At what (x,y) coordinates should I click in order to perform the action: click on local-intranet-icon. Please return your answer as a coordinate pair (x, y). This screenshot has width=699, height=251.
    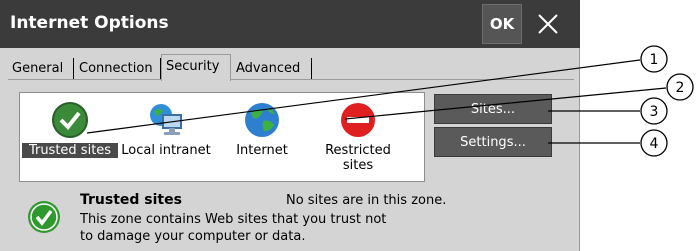
    Looking at the image, I should click on (166, 119).